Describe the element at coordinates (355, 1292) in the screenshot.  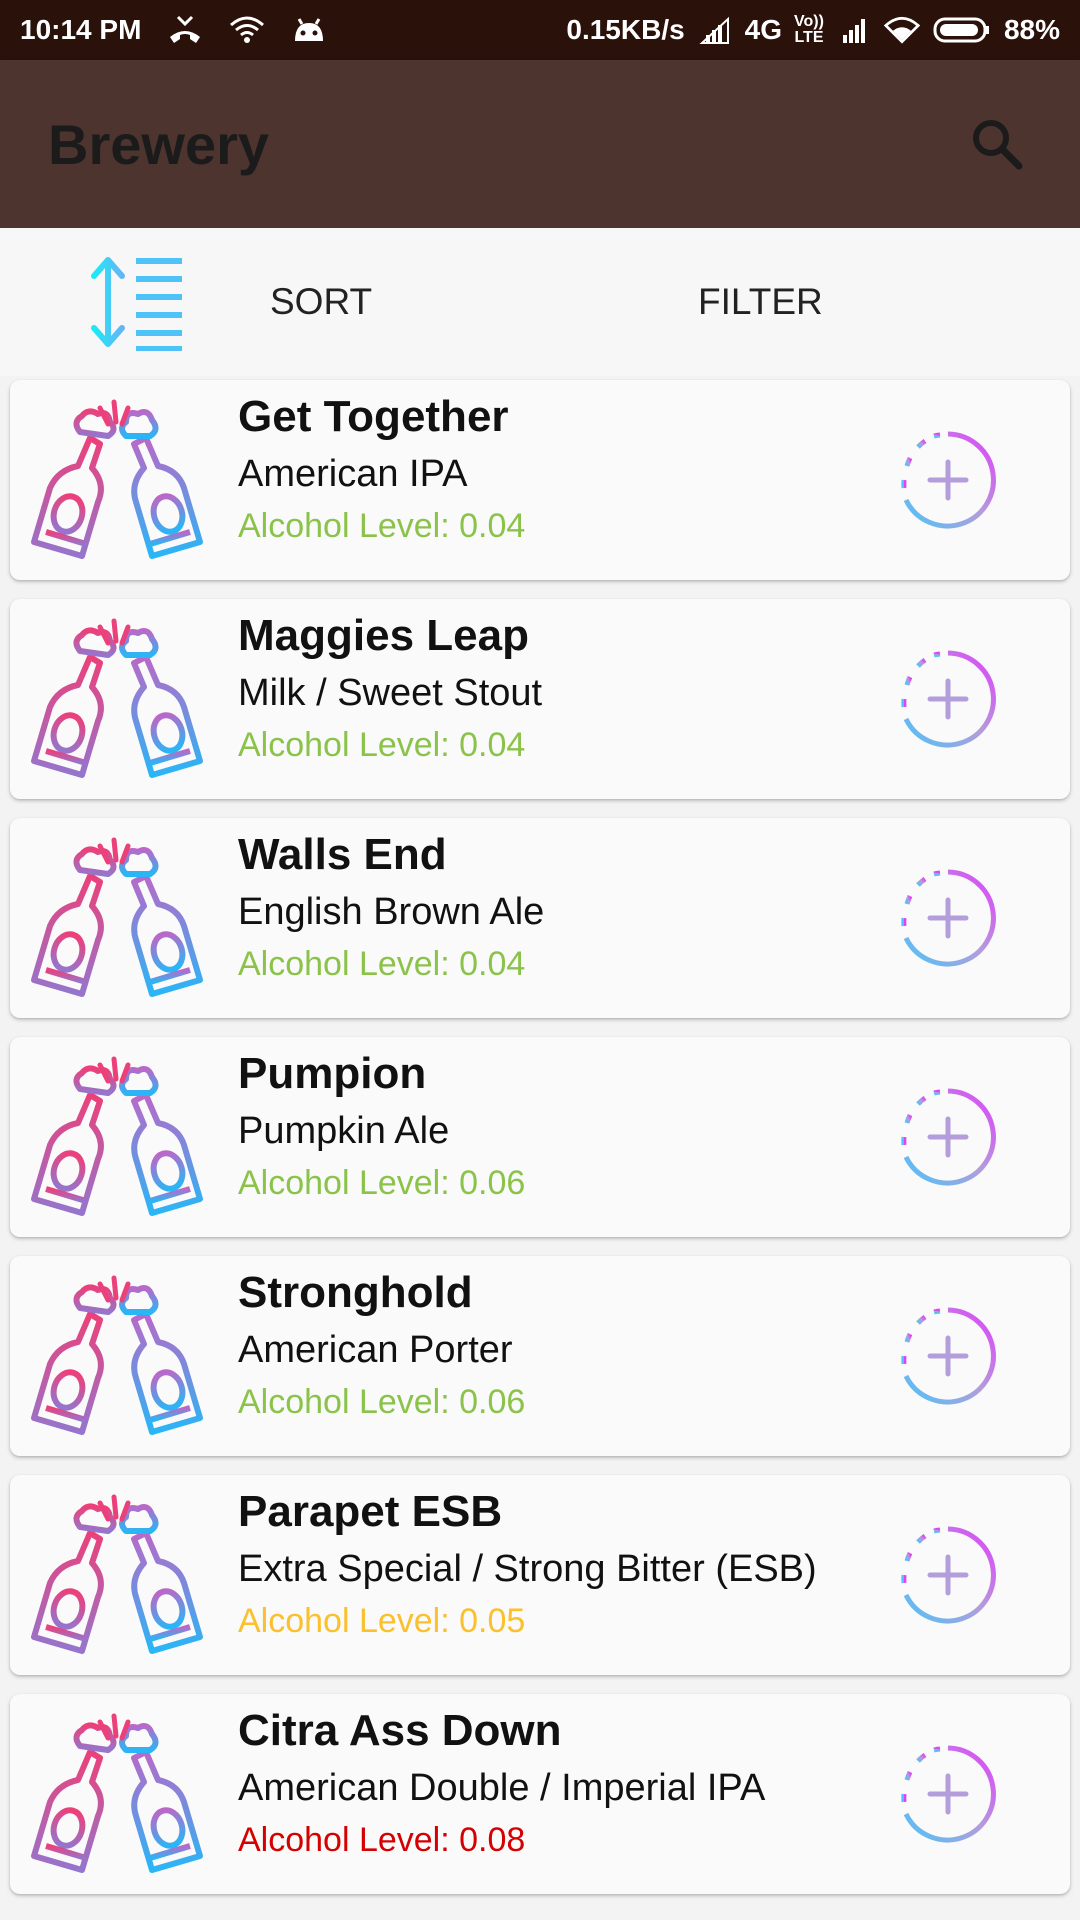
I see `beer-name: Stronghold` at that location.